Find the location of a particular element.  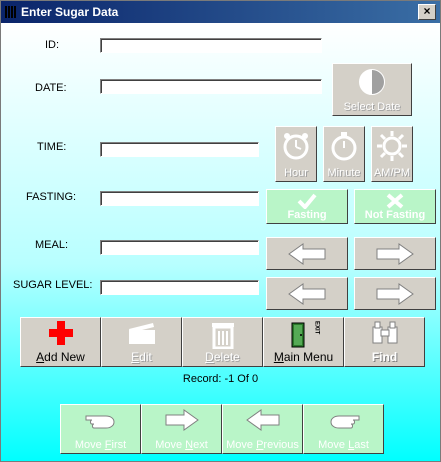

stopwatch-icon is located at coordinates (344, 146).